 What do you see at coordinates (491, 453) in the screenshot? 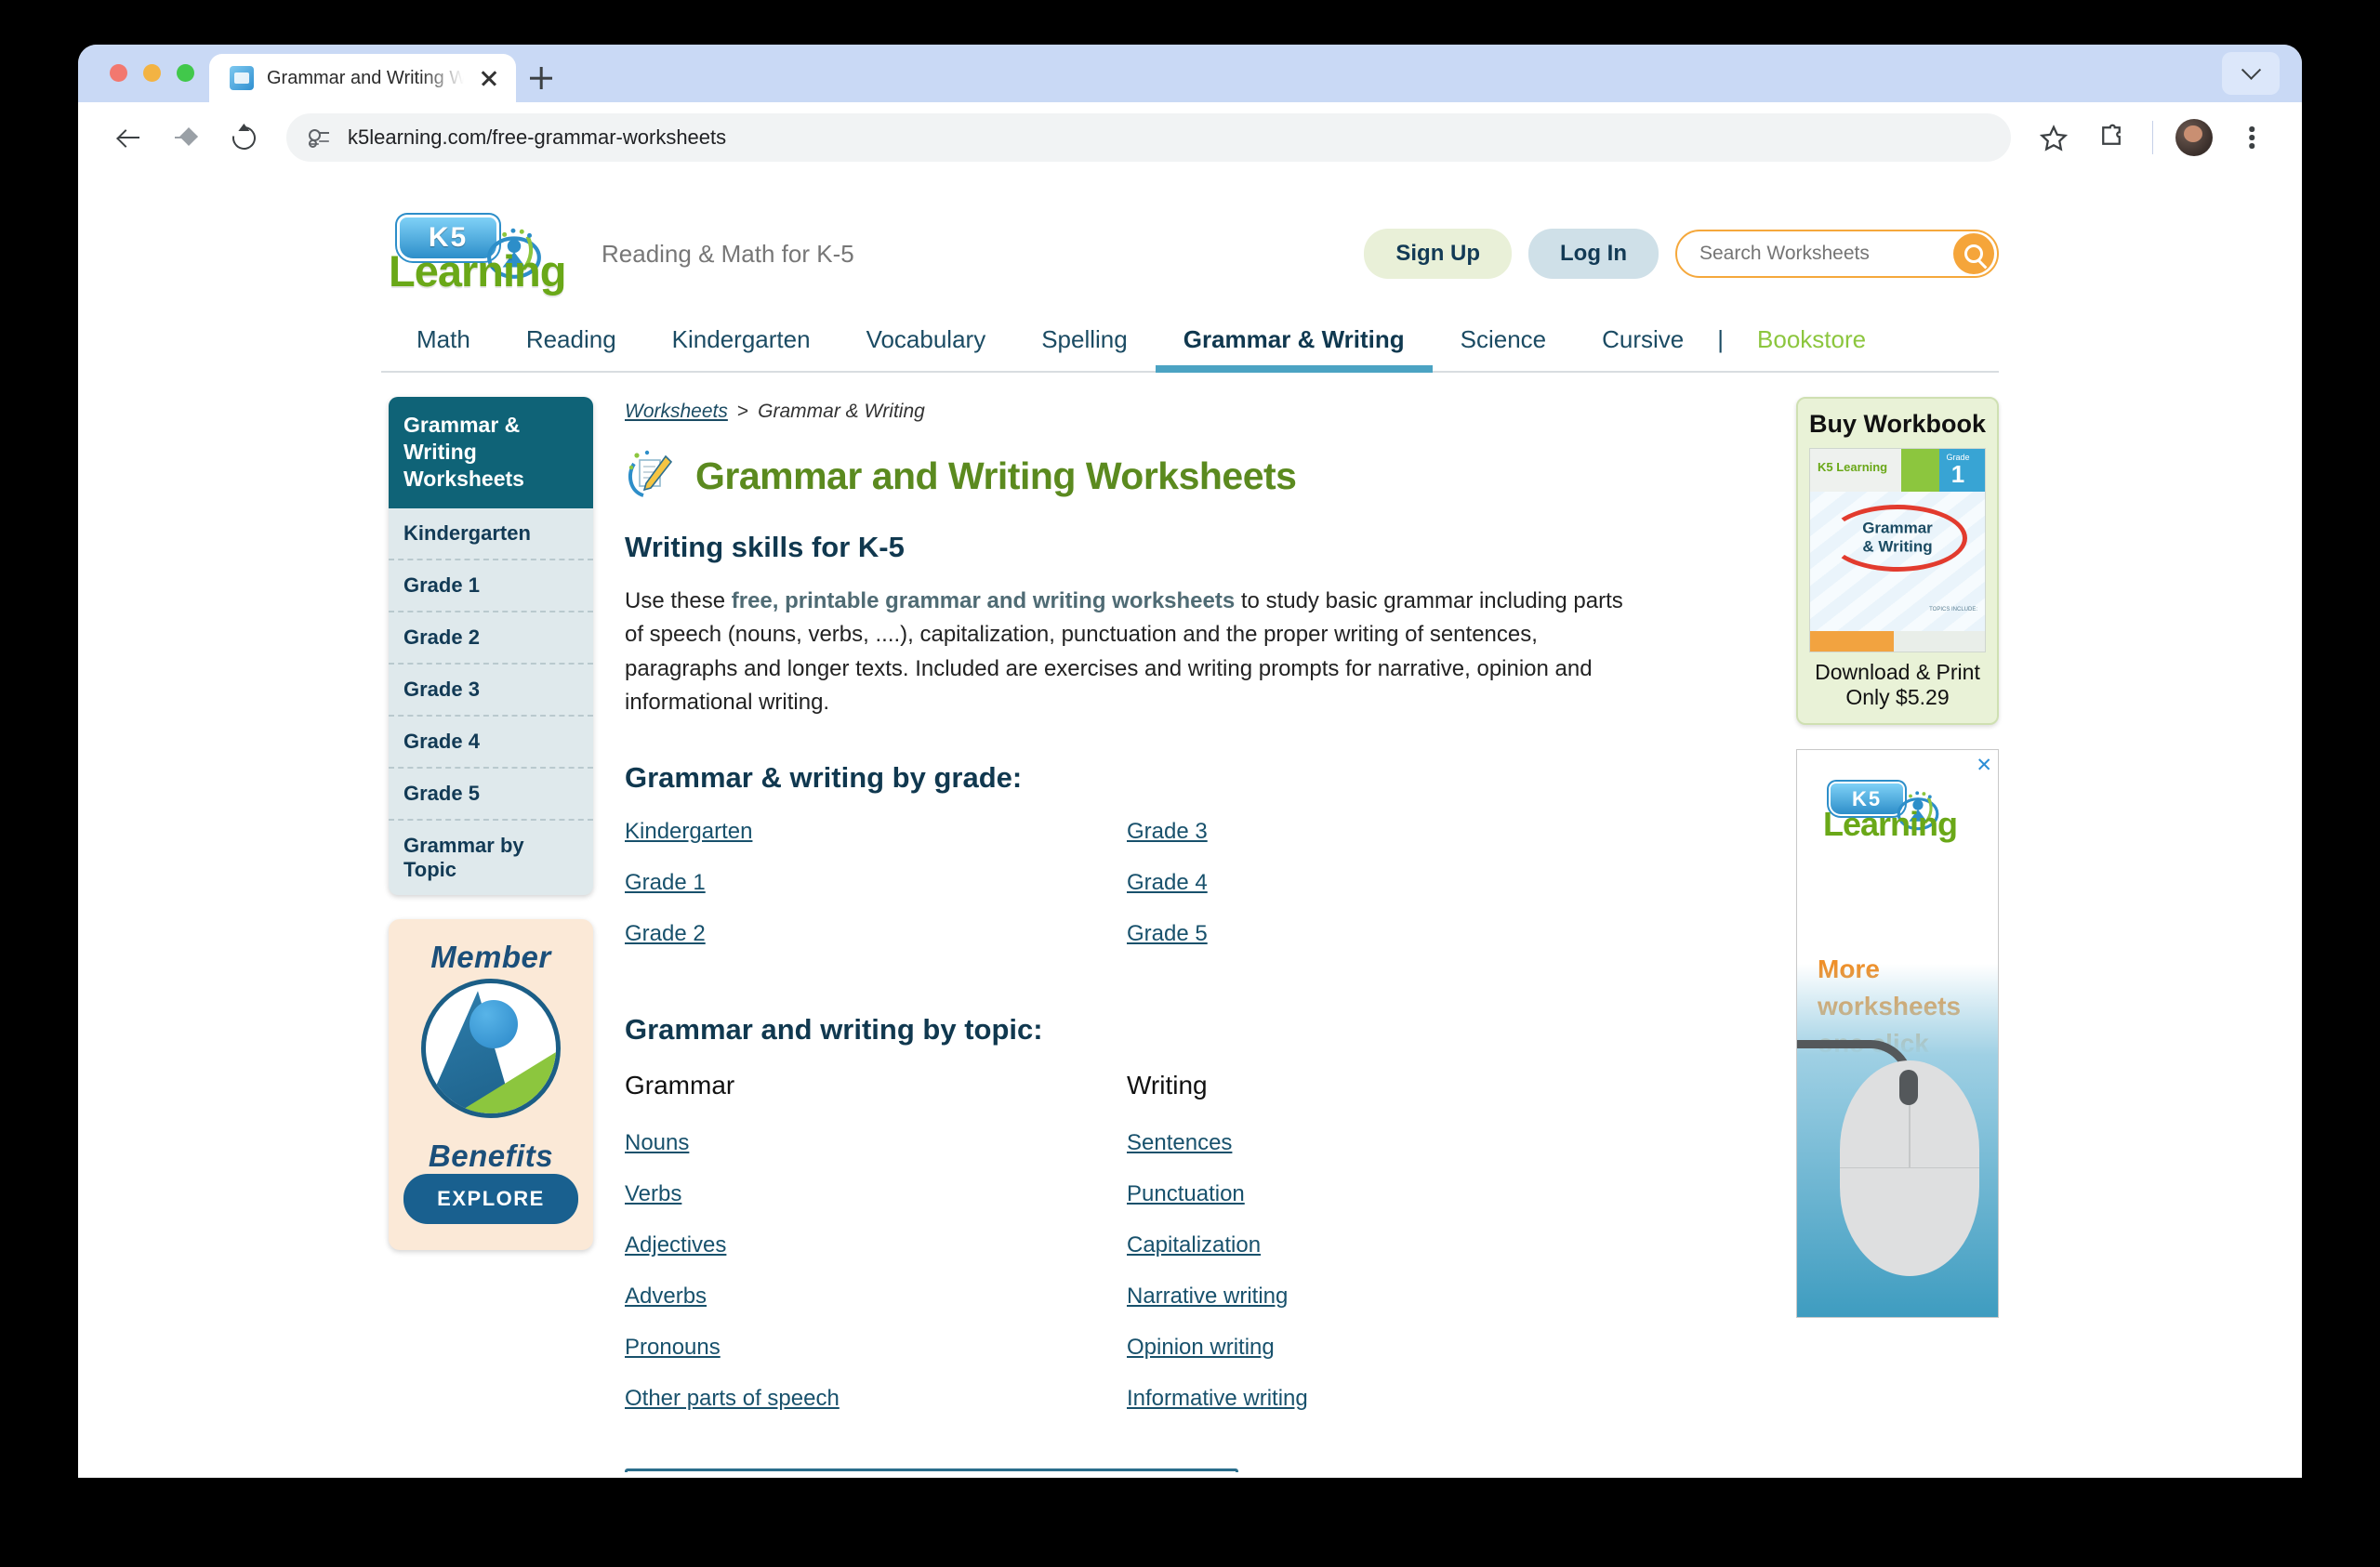
I see `sidebar-heading: Grammar & Writing Worksheets` at bounding box center [491, 453].